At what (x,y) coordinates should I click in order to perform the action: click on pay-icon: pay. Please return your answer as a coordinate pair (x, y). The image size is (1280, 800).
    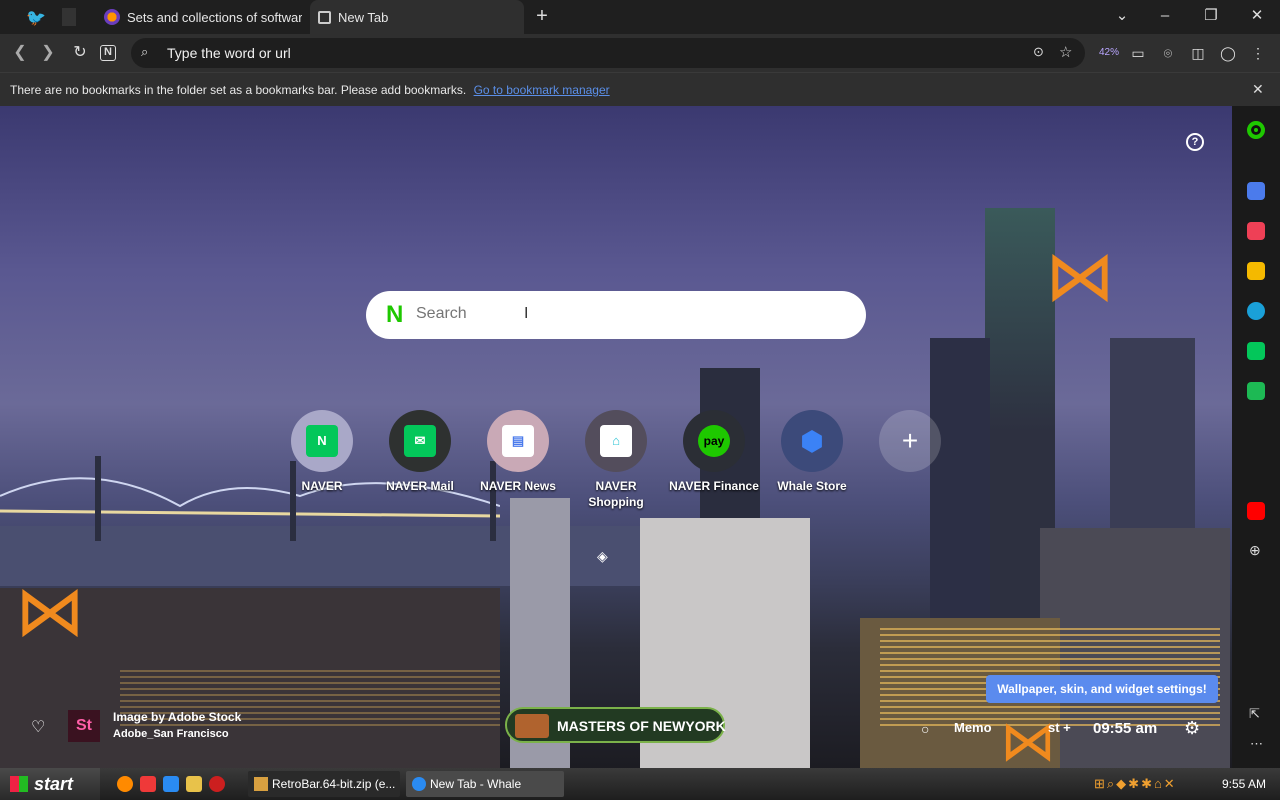
    Looking at the image, I should click on (714, 441).